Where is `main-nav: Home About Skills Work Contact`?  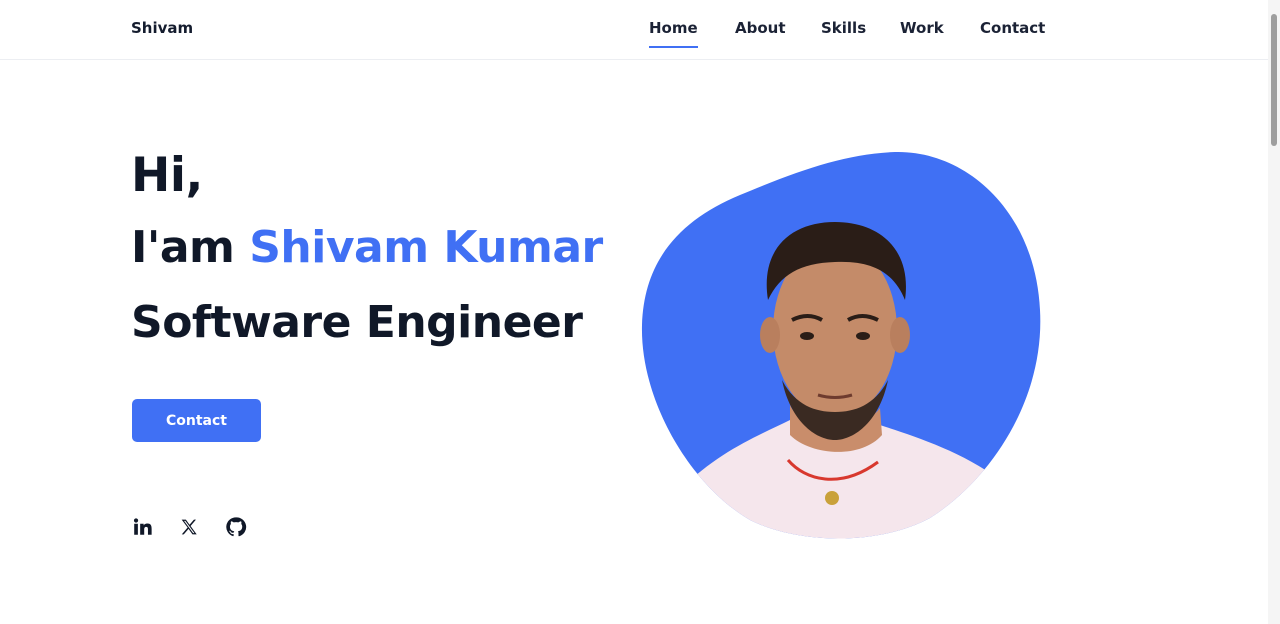 main-nav: Home About Skills Work Contact is located at coordinates (634, 35).